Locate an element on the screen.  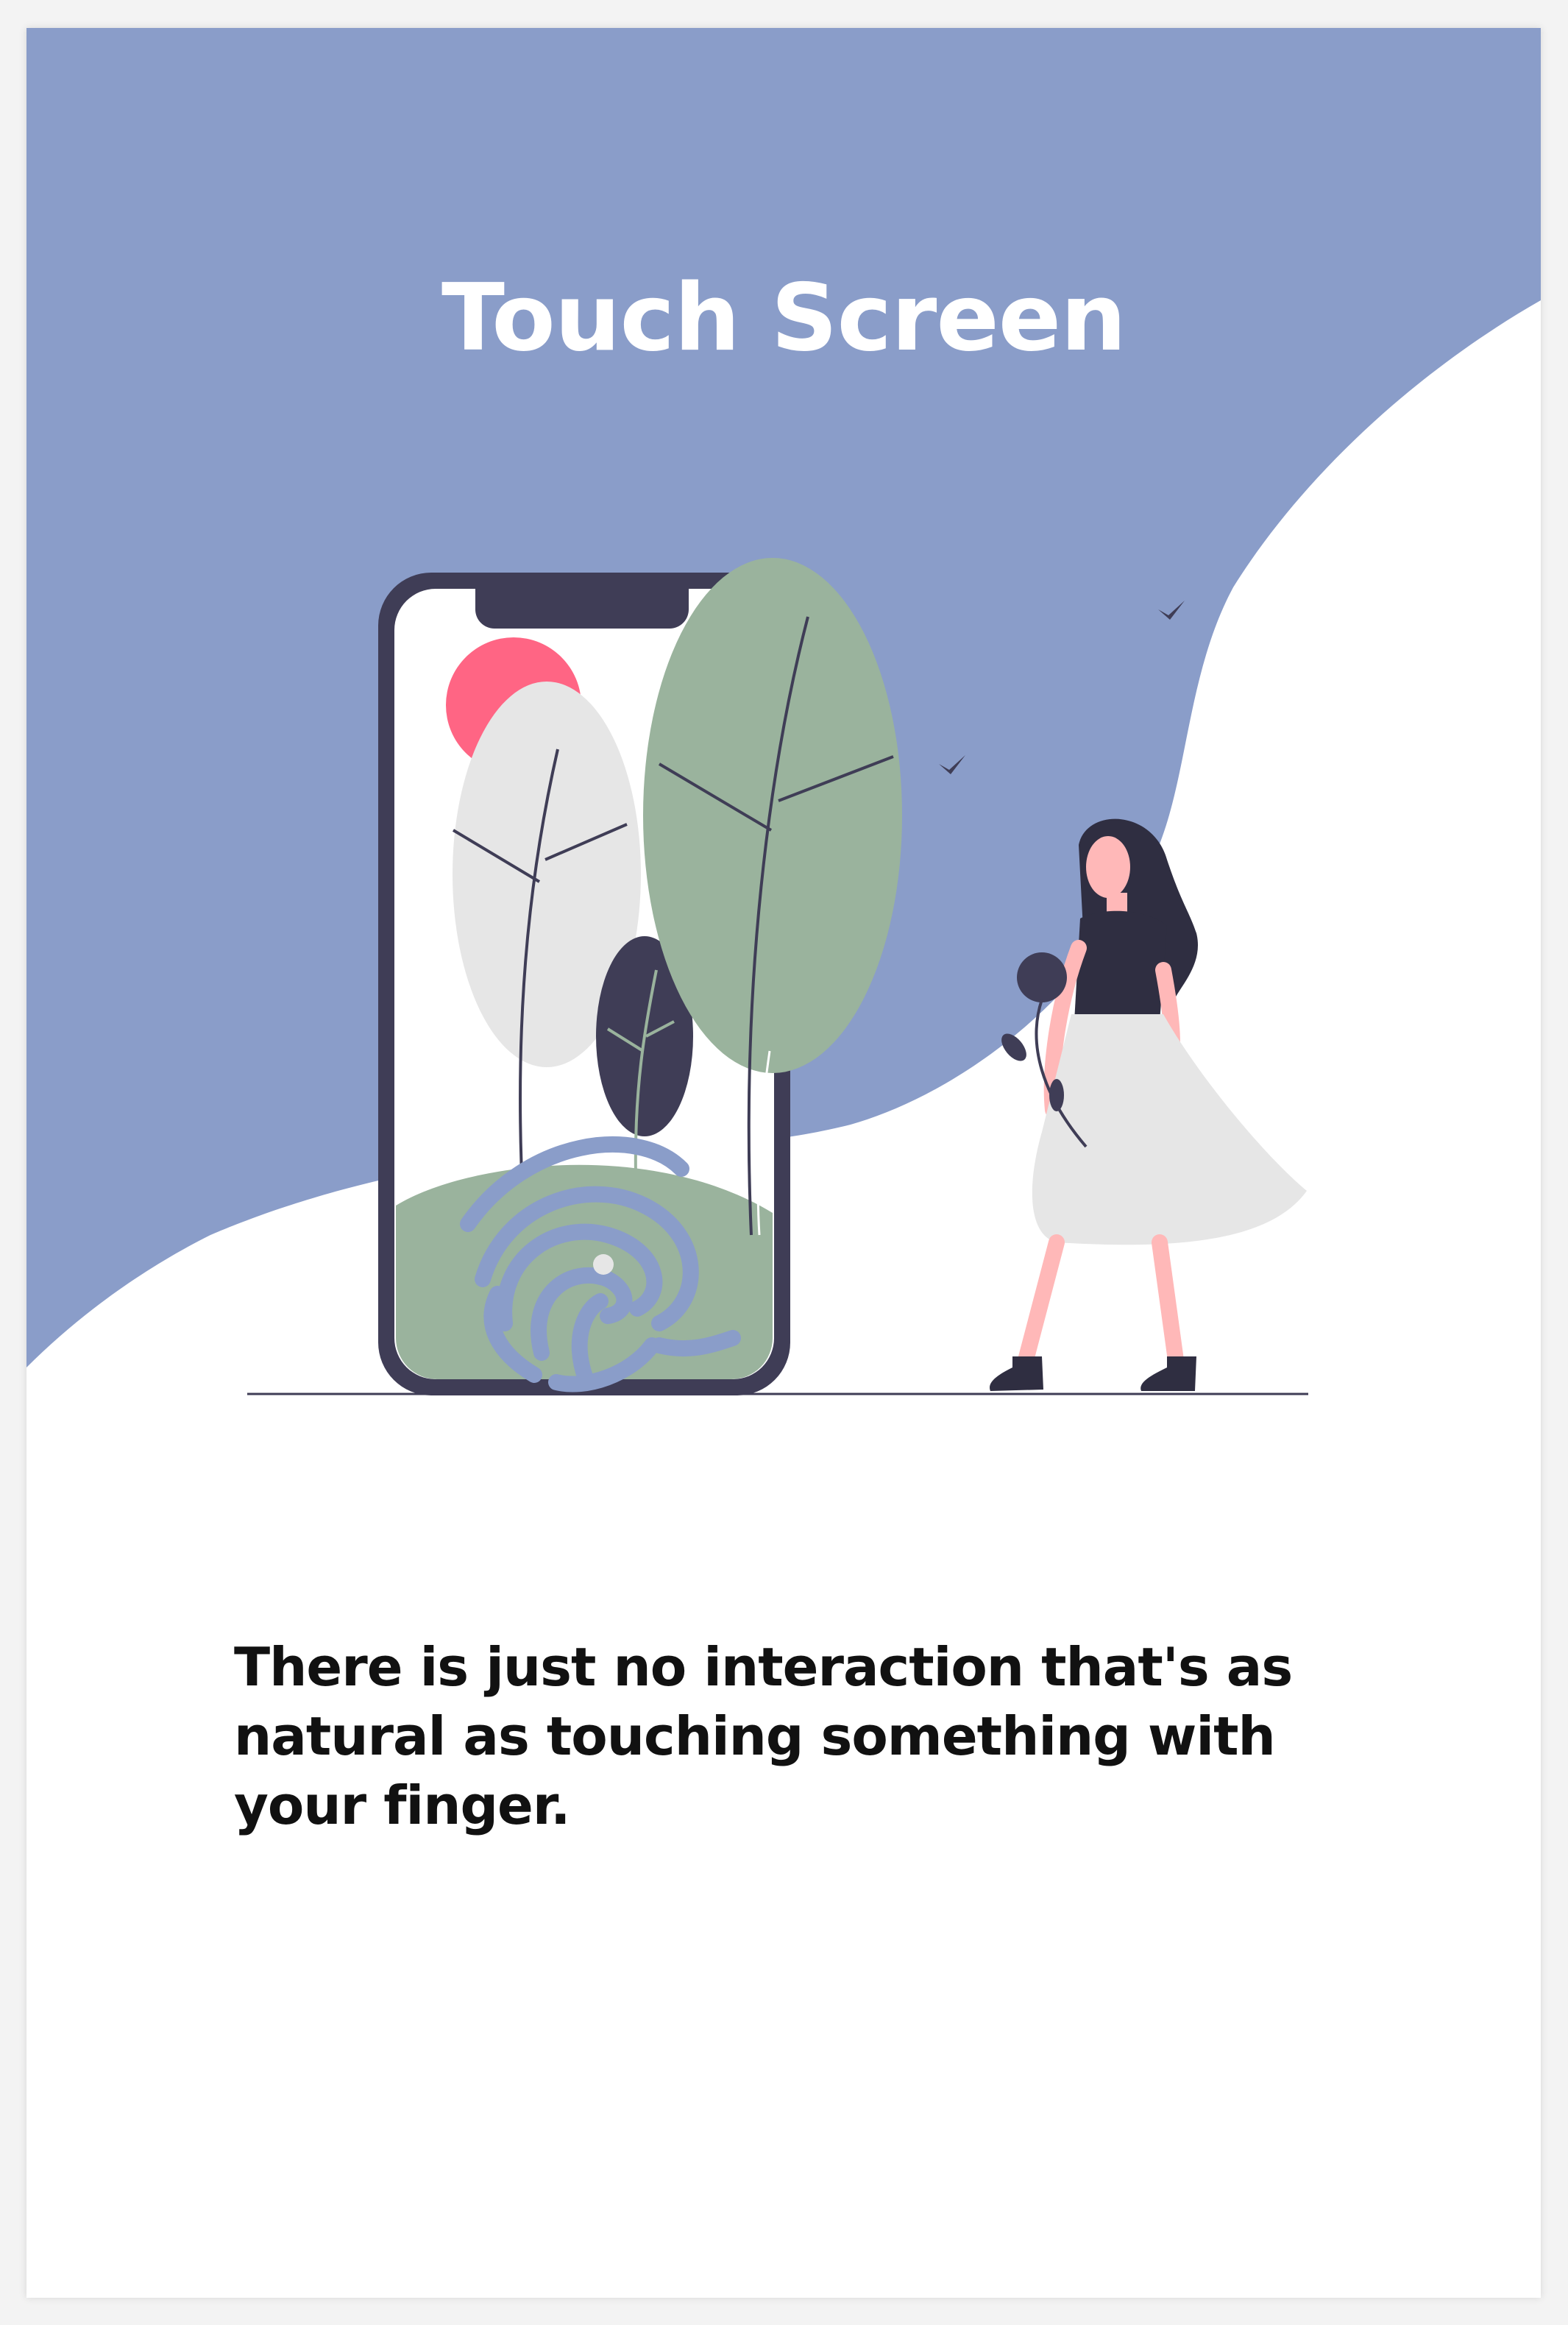
woman-leg-right is located at coordinates (1168, 1301).